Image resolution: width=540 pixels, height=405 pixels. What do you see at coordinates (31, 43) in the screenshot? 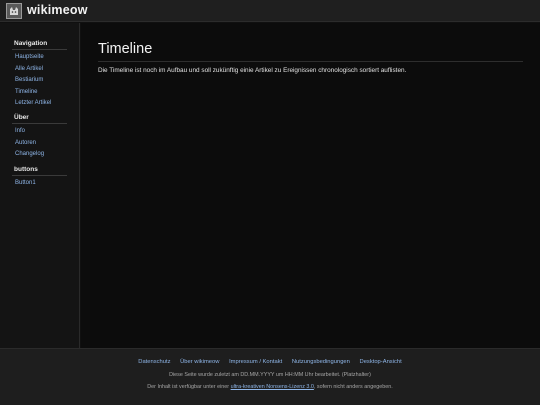
I see `sidebar-heading-navigation: Navigation` at bounding box center [31, 43].